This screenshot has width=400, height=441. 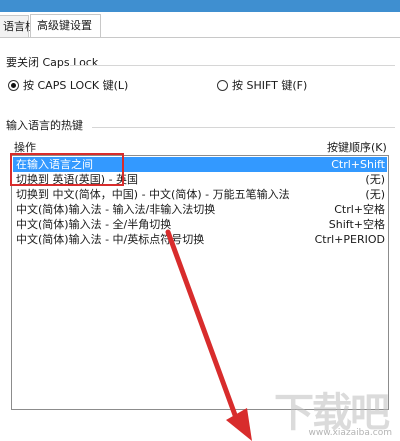 I want to click on list-item-wubi-ime: 切换到 中文(简体，中国) - 中文(简体) - 万能五笔输入法 (无), so click(x=200, y=194).